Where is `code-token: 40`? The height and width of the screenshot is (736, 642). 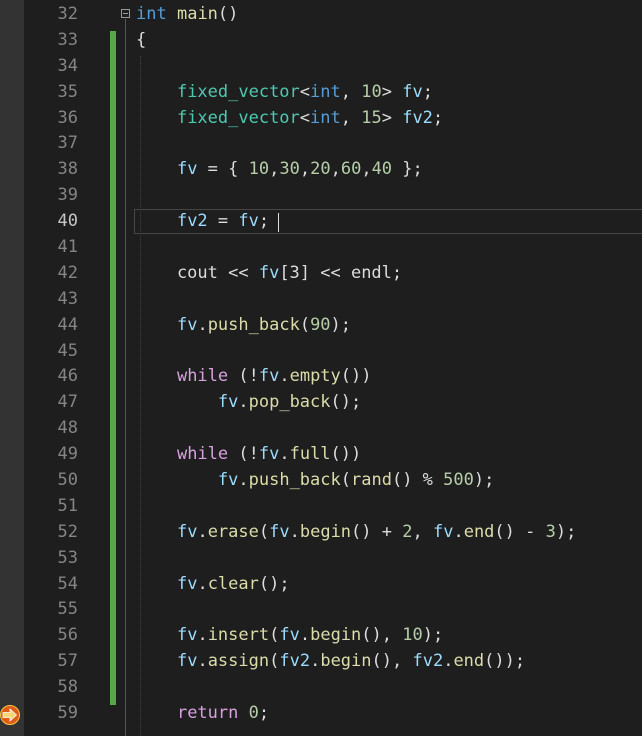 code-token: 40 is located at coordinates (382, 169).